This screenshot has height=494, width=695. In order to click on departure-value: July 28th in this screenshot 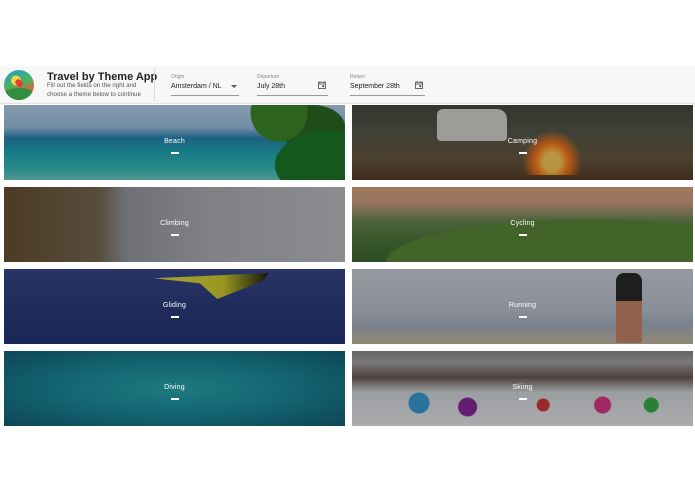, I will do `click(271, 86)`.